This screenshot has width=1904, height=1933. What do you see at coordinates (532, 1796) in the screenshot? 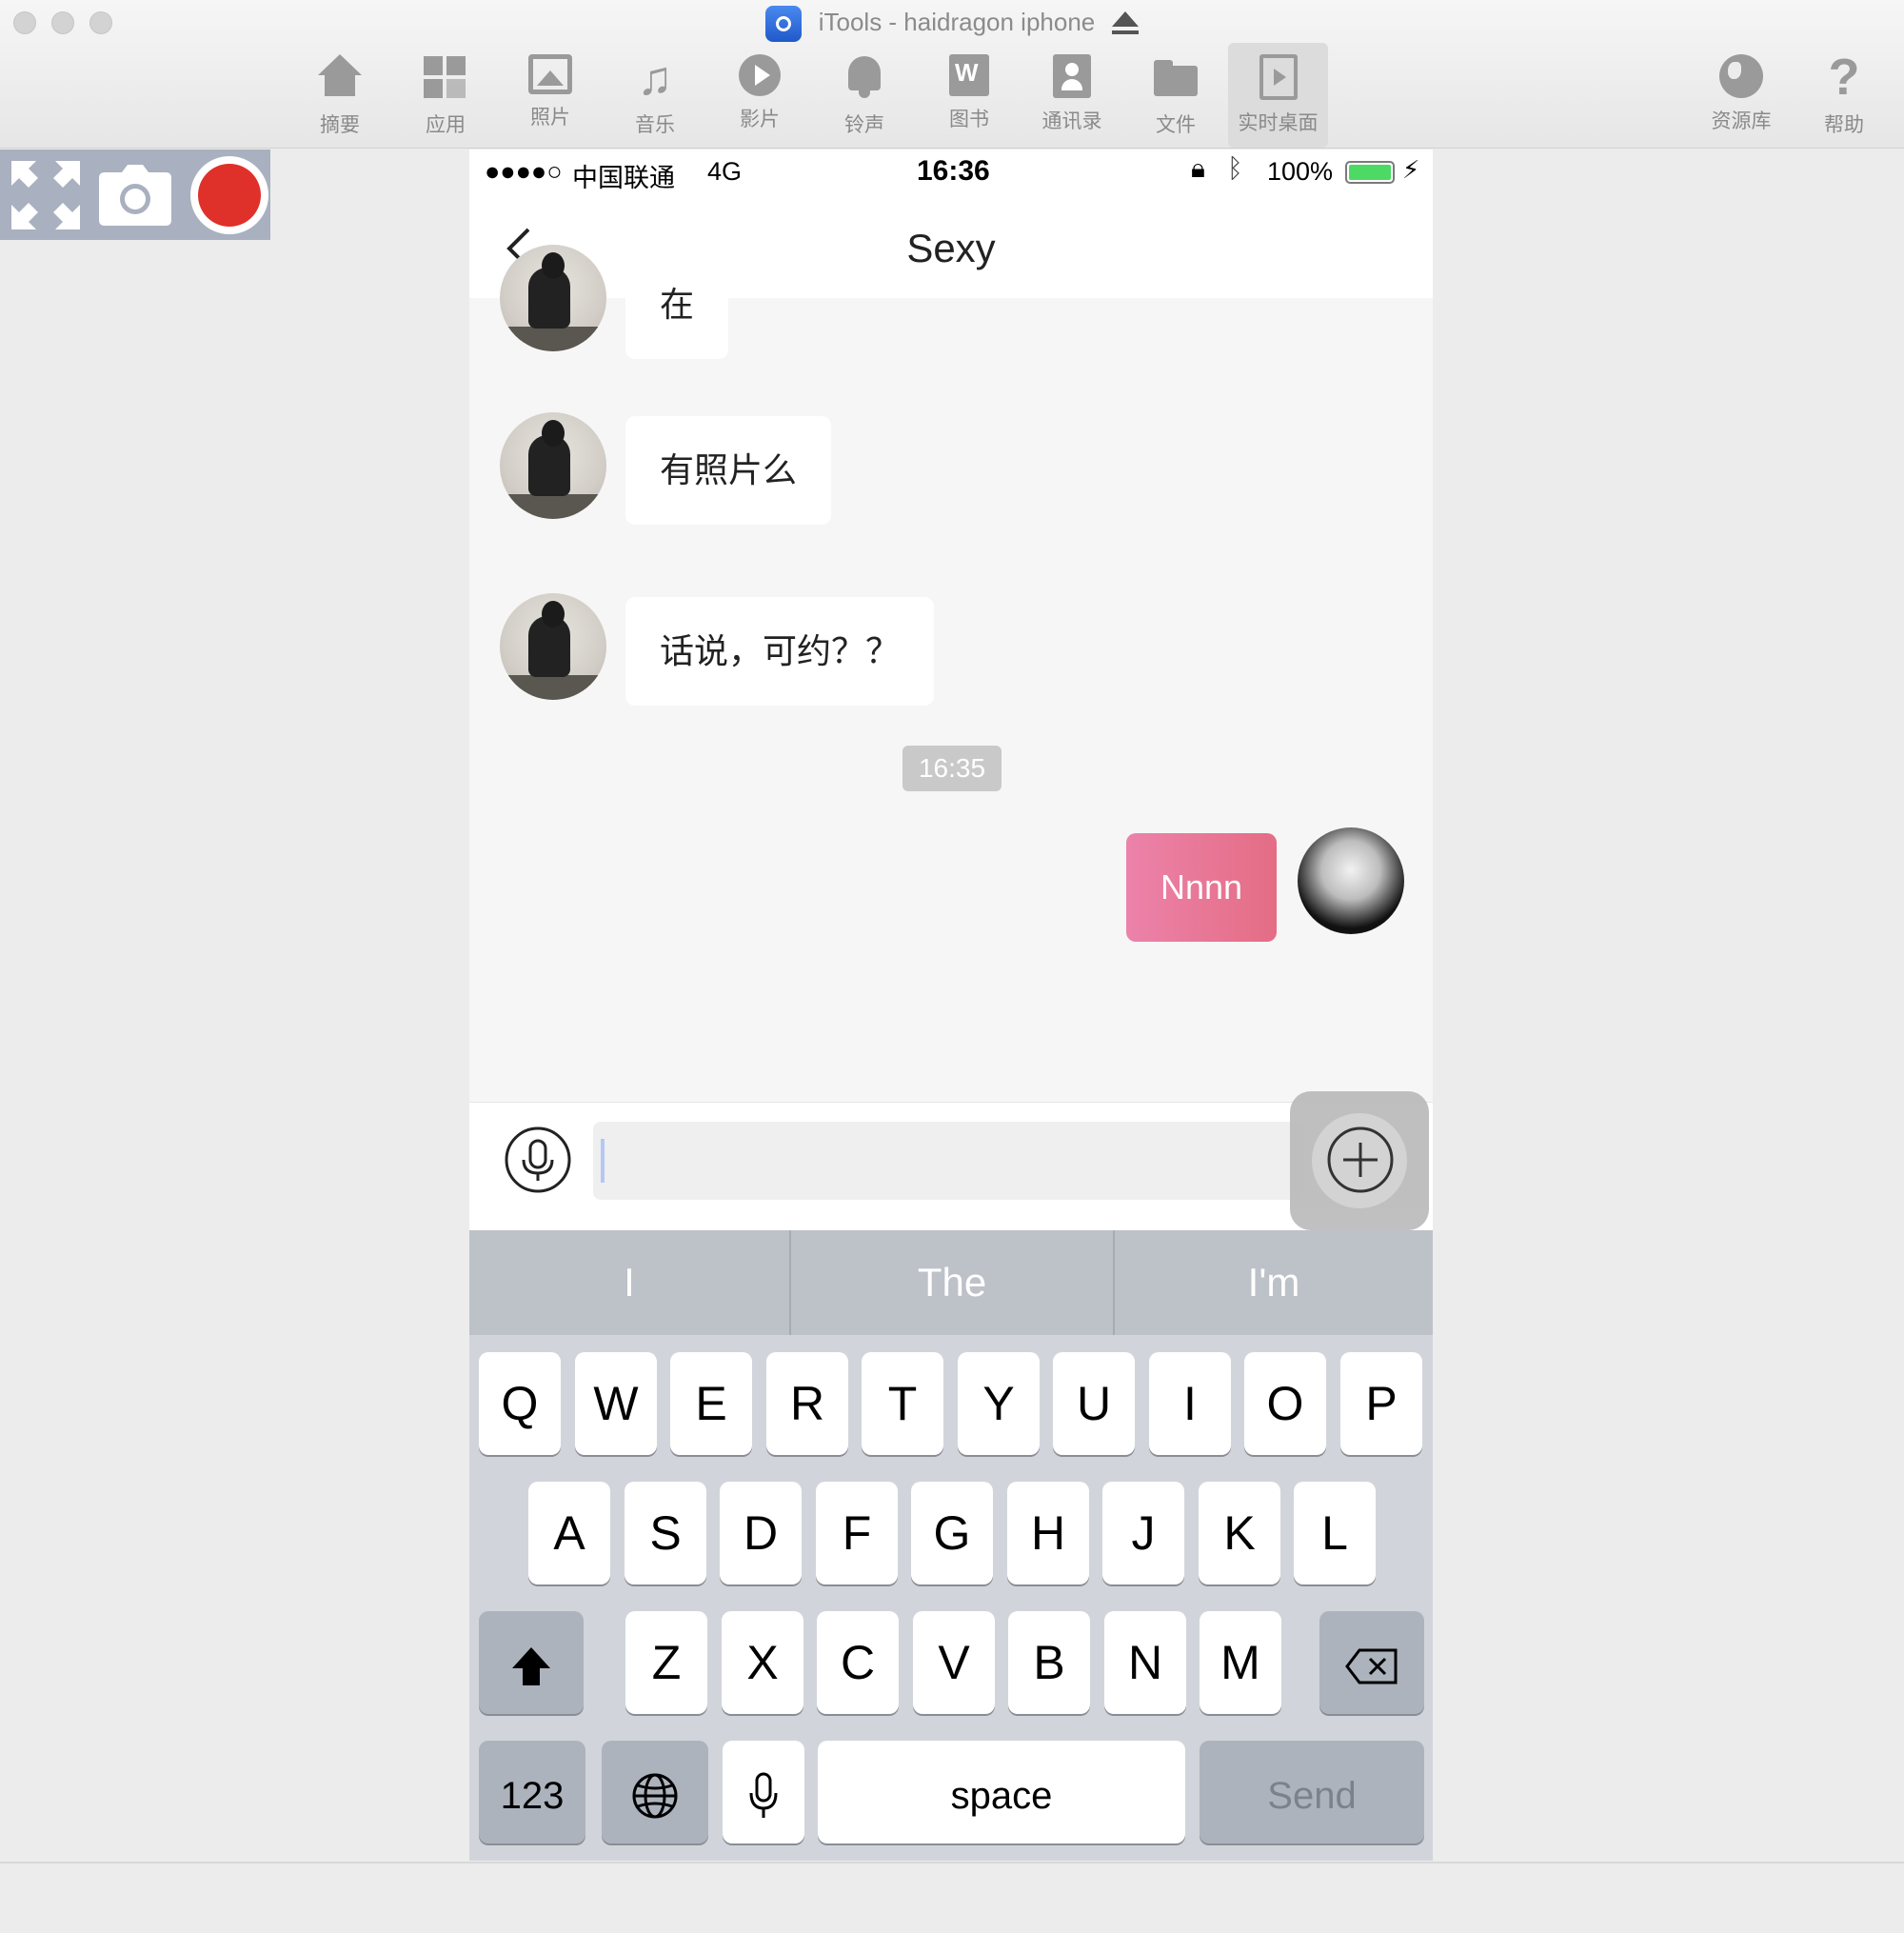
I see `numbers-key-label: 123` at bounding box center [532, 1796].